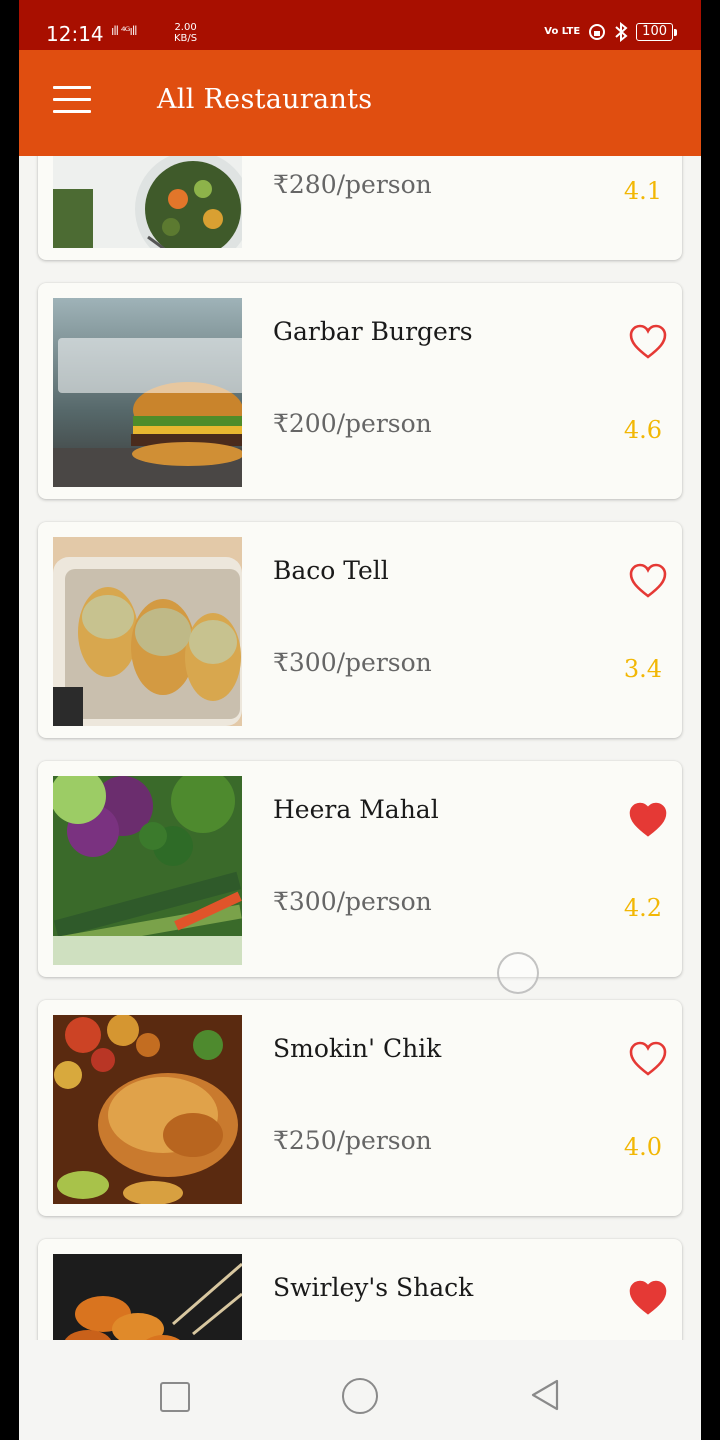  What do you see at coordinates (72, 102) in the screenshot?
I see `hamburger-menu-icon` at bounding box center [72, 102].